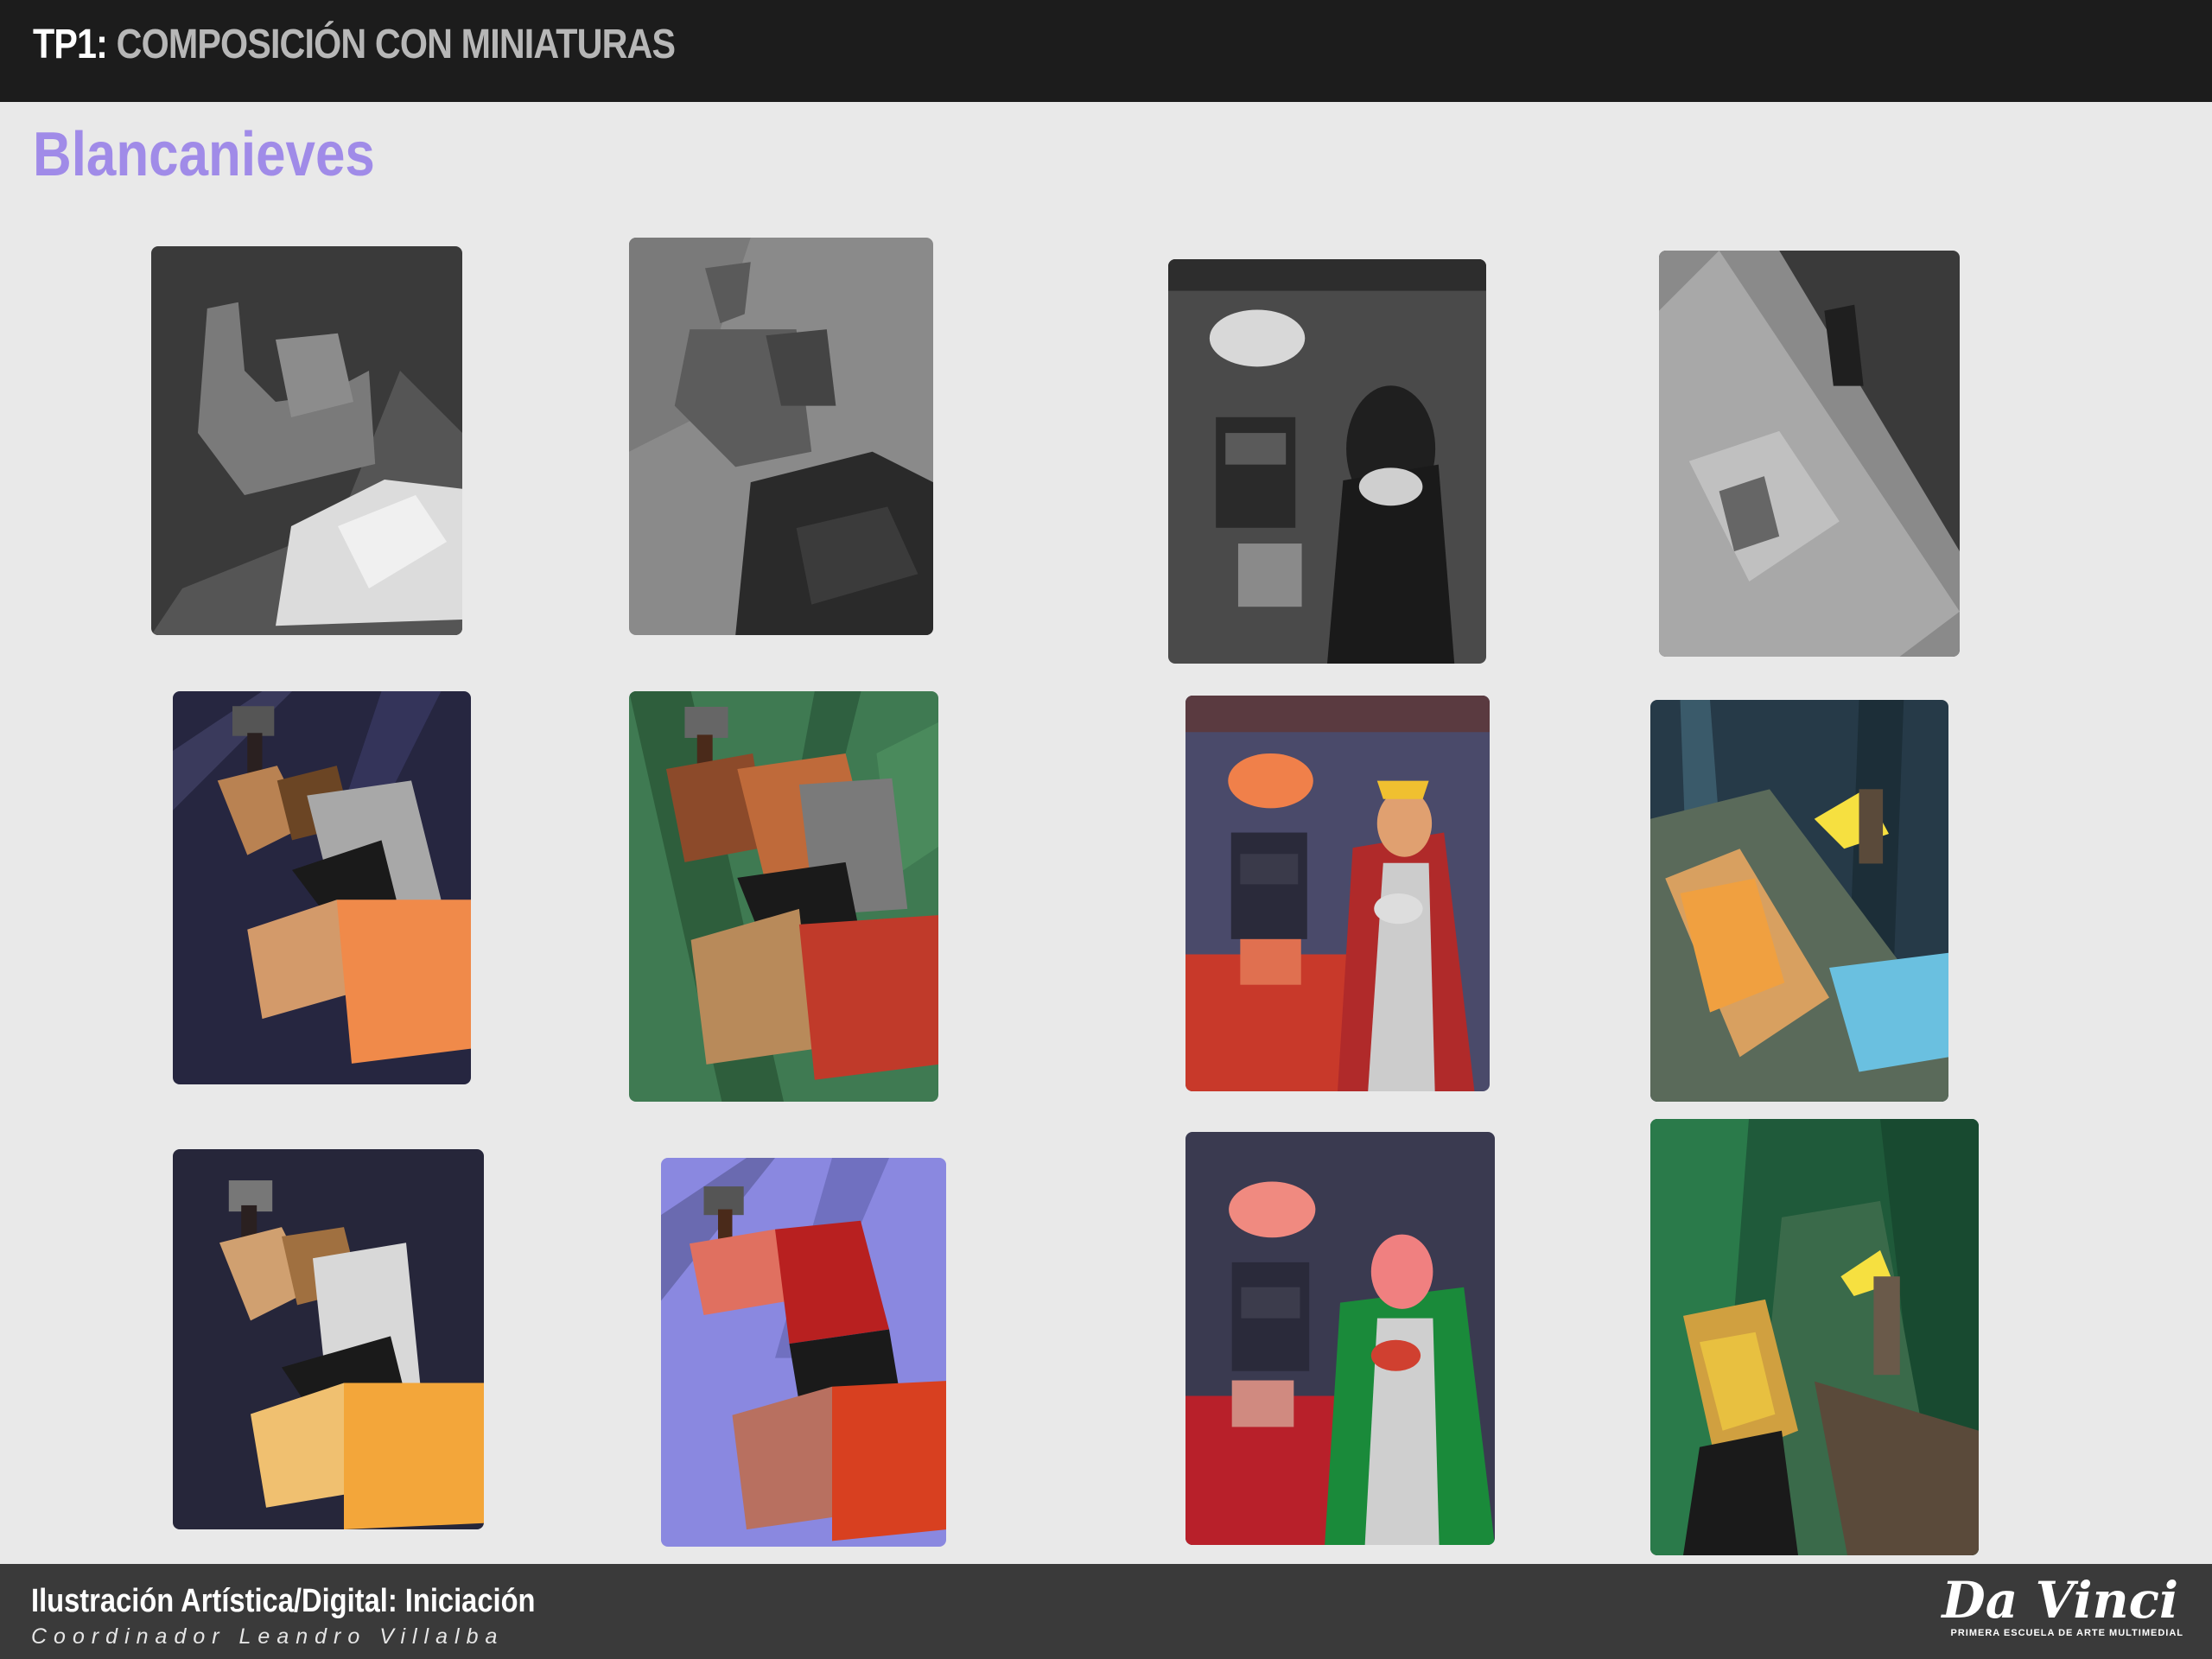 This screenshot has height=1659, width=2212. I want to click on thumbnail-r3c2, so click(803, 1352).